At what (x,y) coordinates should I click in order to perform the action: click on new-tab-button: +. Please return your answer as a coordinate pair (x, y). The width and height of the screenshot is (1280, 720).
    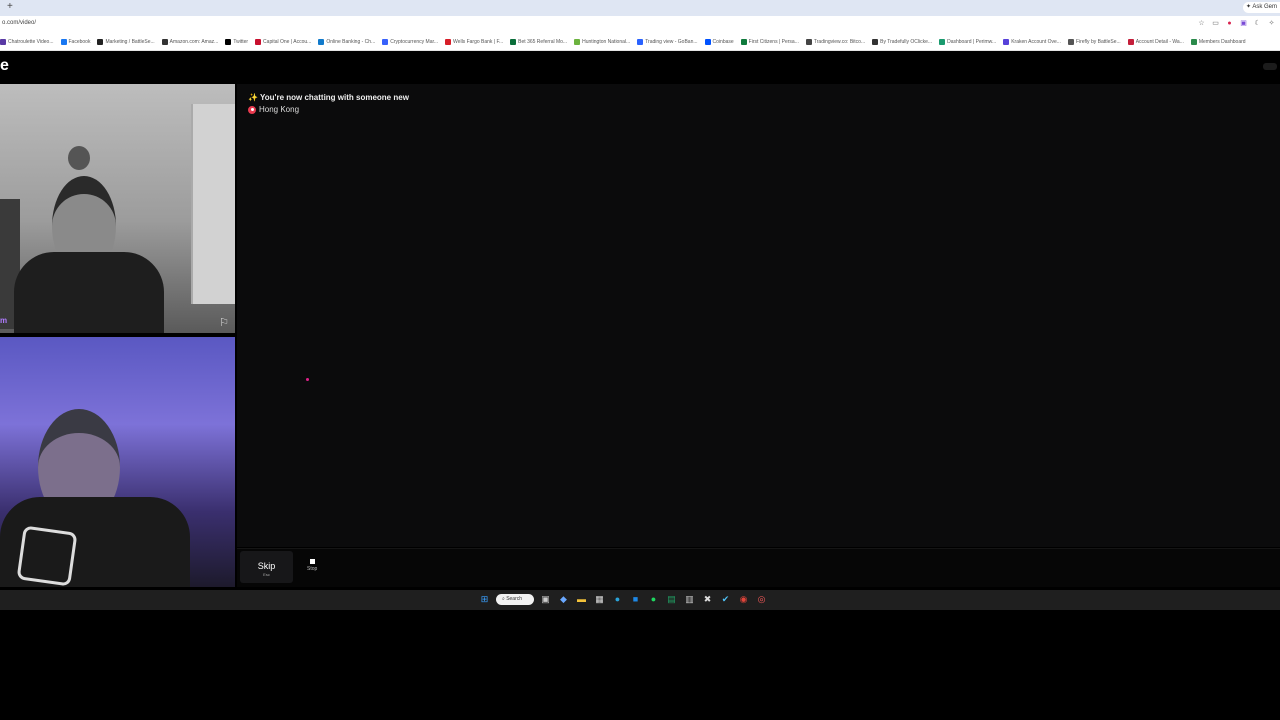
    Looking at the image, I should click on (10, 6).